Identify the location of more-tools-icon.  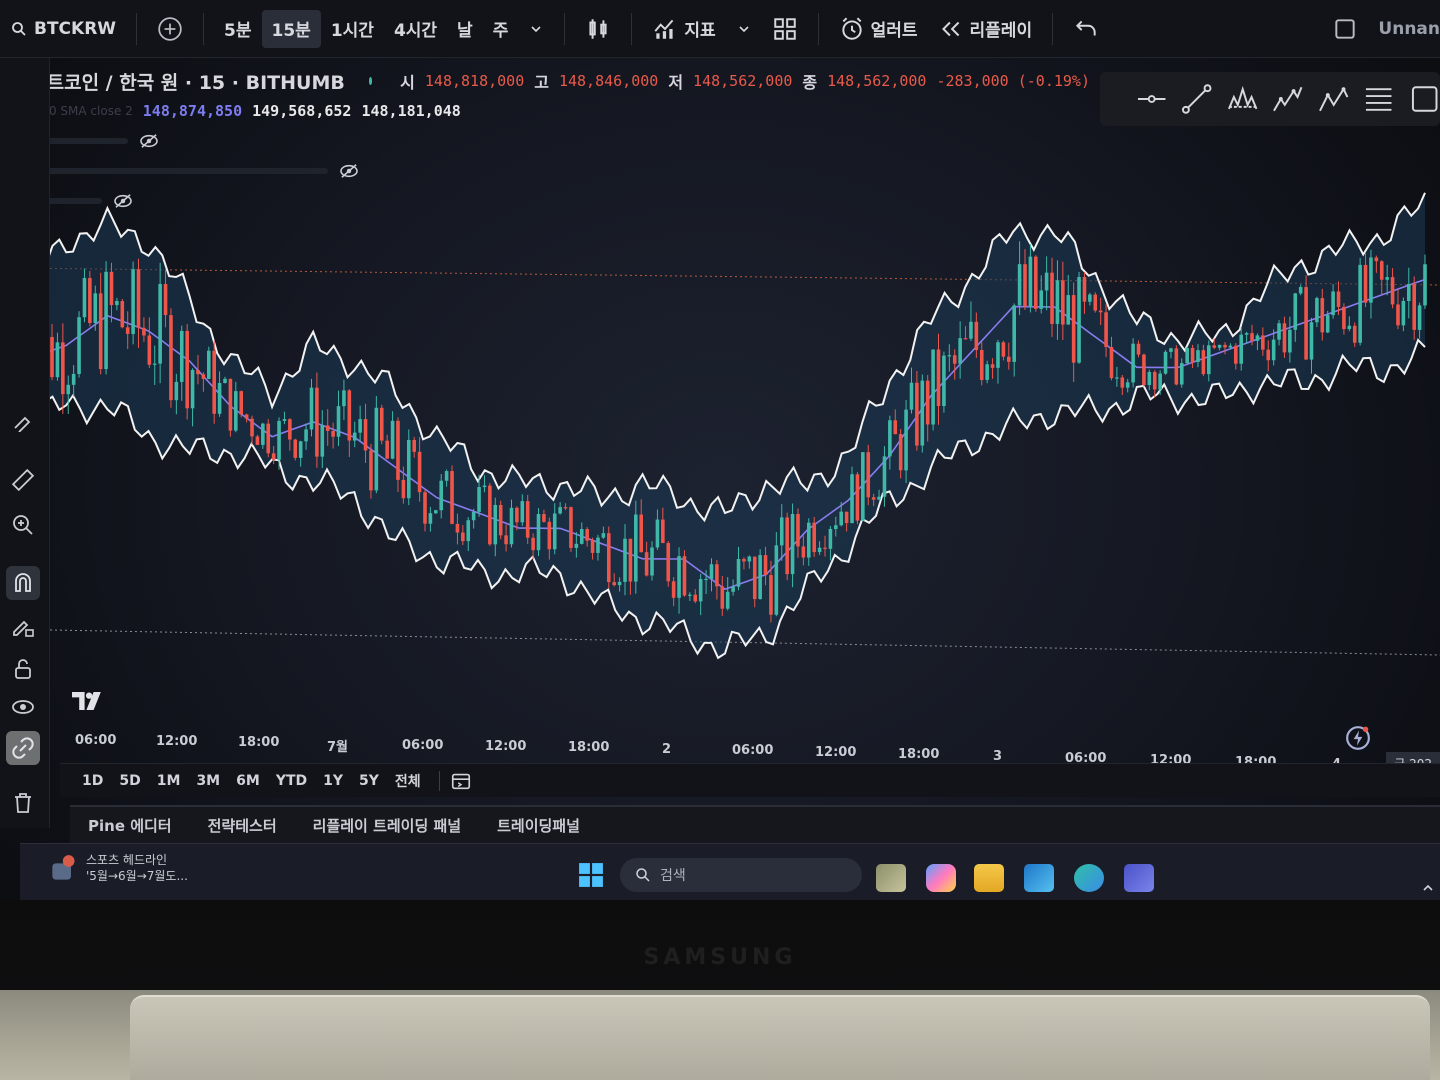
(1424, 99).